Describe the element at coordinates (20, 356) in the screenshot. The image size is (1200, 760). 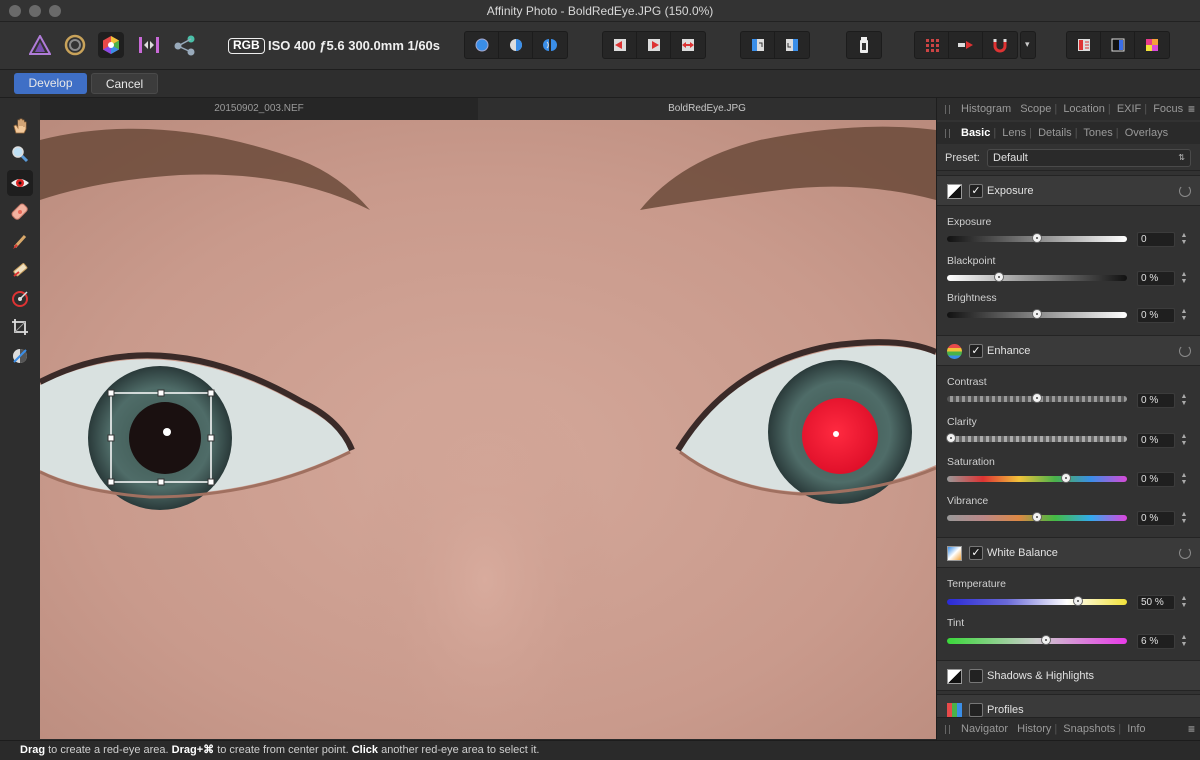
I see `white-balance-picker-icon` at that location.